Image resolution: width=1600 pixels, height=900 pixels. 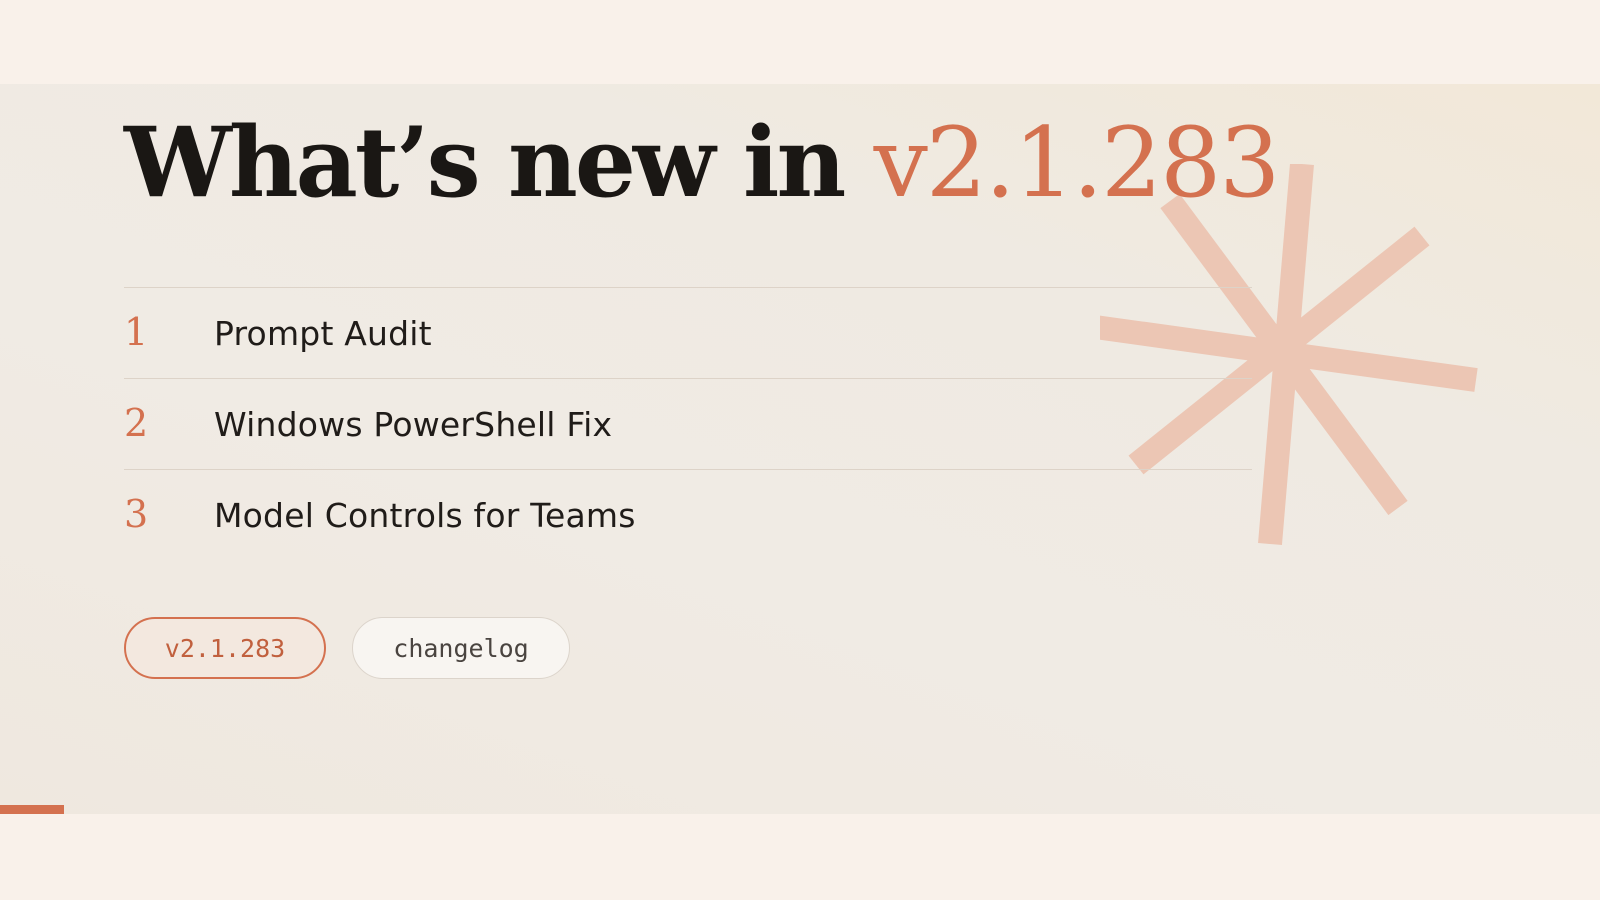 I want to click on item-number: 2, so click(x=136, y=423).